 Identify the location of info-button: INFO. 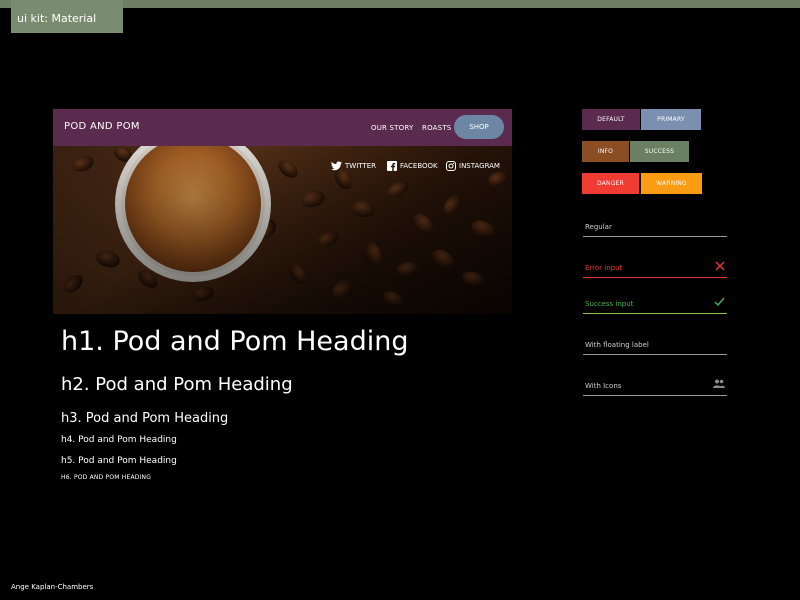
(605, 151).